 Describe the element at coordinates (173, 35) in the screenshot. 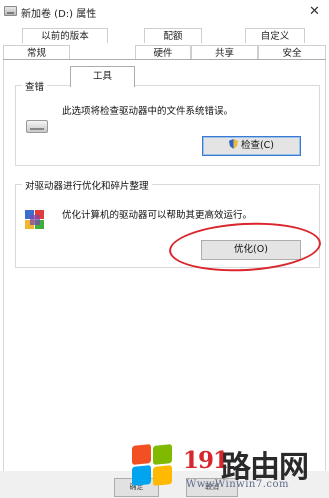

I see `tab-quota: 配额` at that location.